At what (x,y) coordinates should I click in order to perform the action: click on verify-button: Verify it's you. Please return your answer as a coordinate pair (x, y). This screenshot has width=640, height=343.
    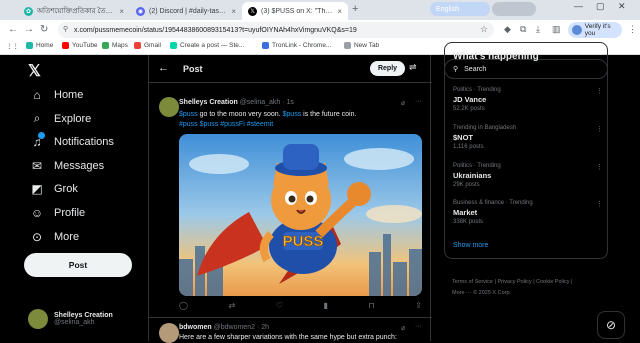
    Looking at the image, I should click on (595, 30).